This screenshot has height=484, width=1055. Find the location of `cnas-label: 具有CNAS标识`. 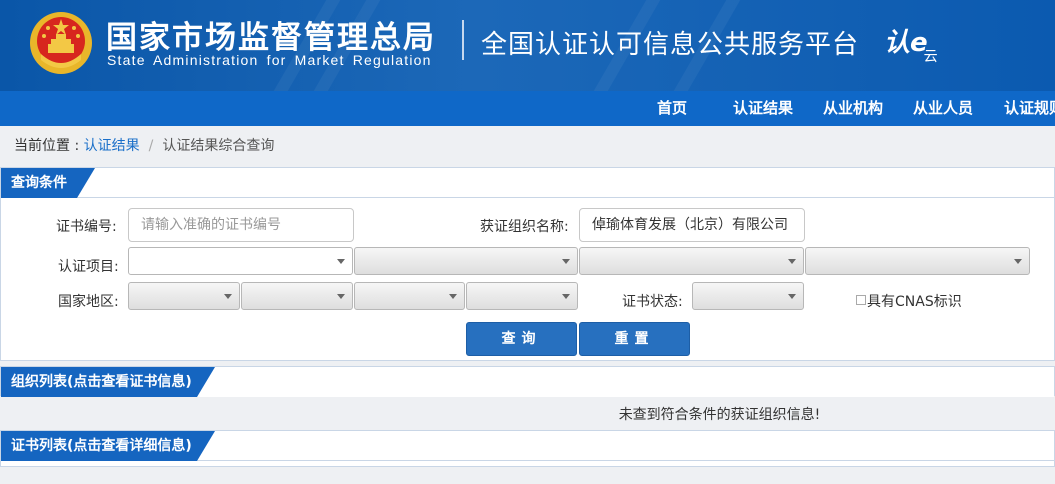

cnas-label: 具有CNAS标识 is located at coordinates (914, 302).